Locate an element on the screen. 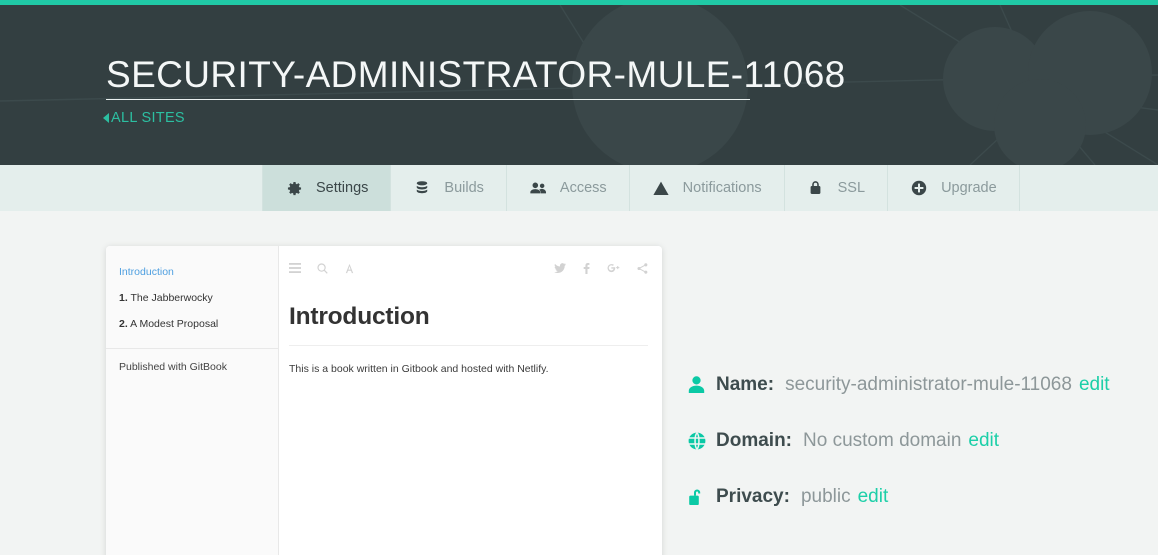  tab-upgrade: Upgrade is located at coordinates (953, 188).